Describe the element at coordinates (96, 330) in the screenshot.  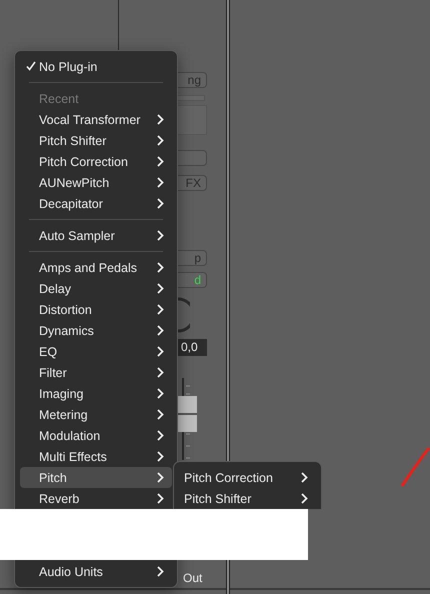
I see `menu-item: Dynamics` at that location.